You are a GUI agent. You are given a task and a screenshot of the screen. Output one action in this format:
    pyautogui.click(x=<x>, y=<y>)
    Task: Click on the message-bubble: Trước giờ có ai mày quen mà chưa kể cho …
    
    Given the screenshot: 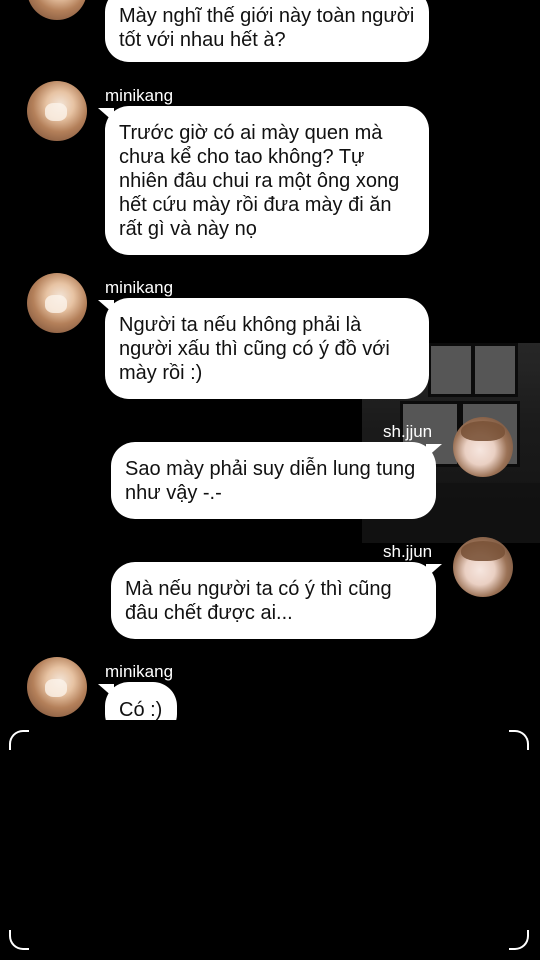 What is the action you would take?
    pyautogui.click(x=267, y=180)
    